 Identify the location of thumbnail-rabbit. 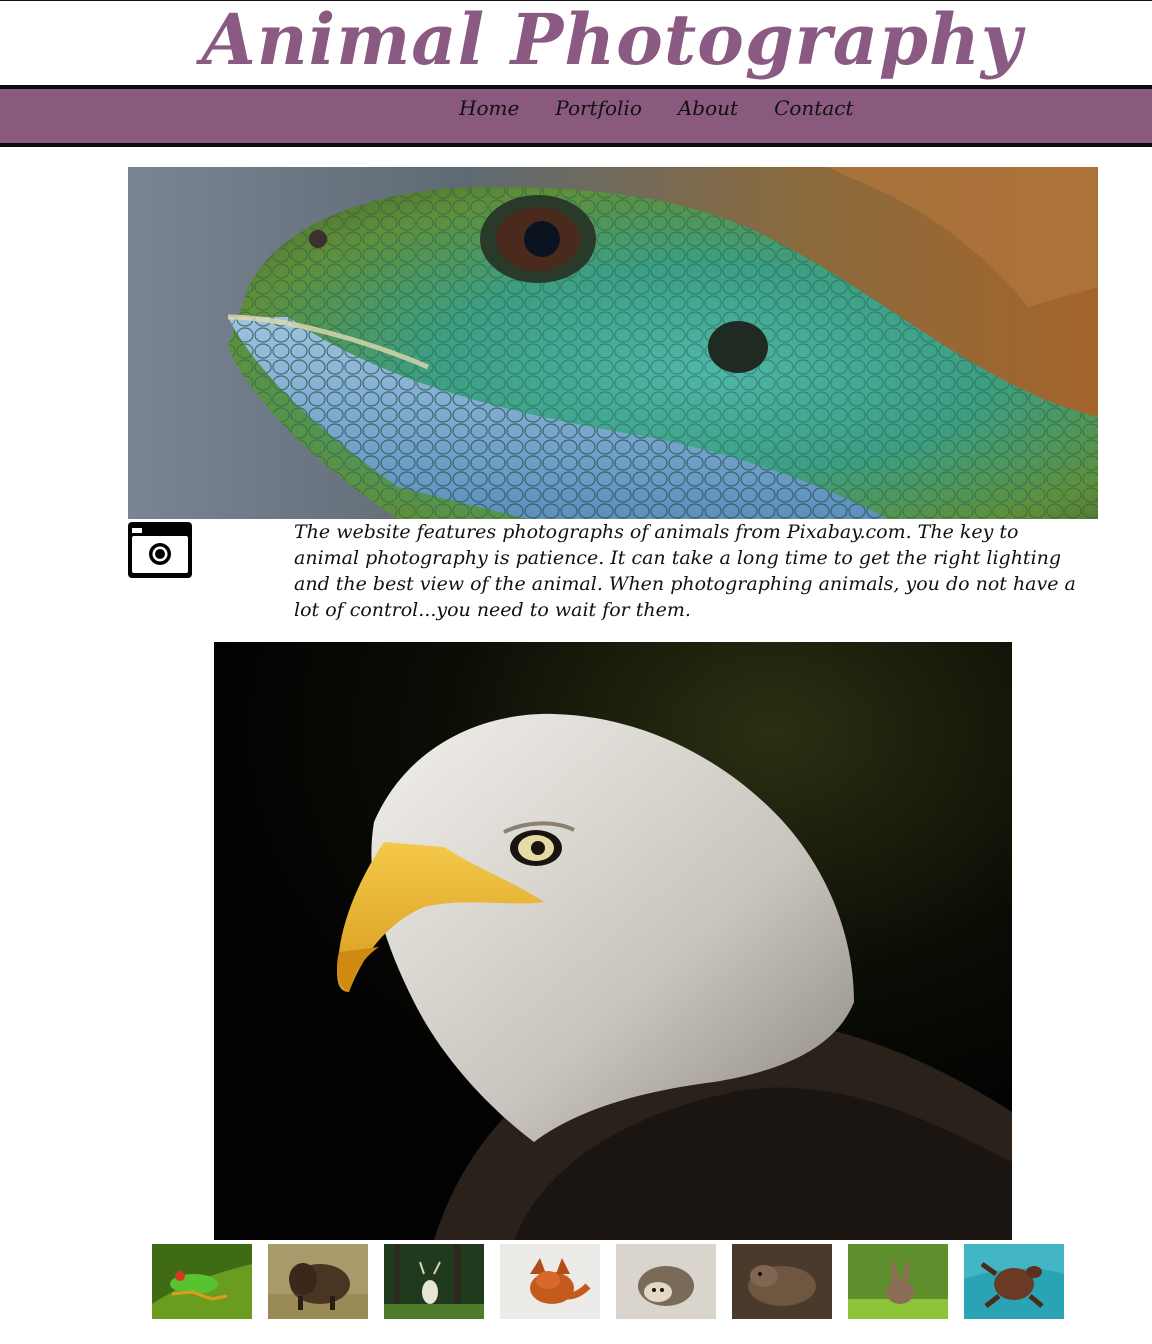
(898, 1281).